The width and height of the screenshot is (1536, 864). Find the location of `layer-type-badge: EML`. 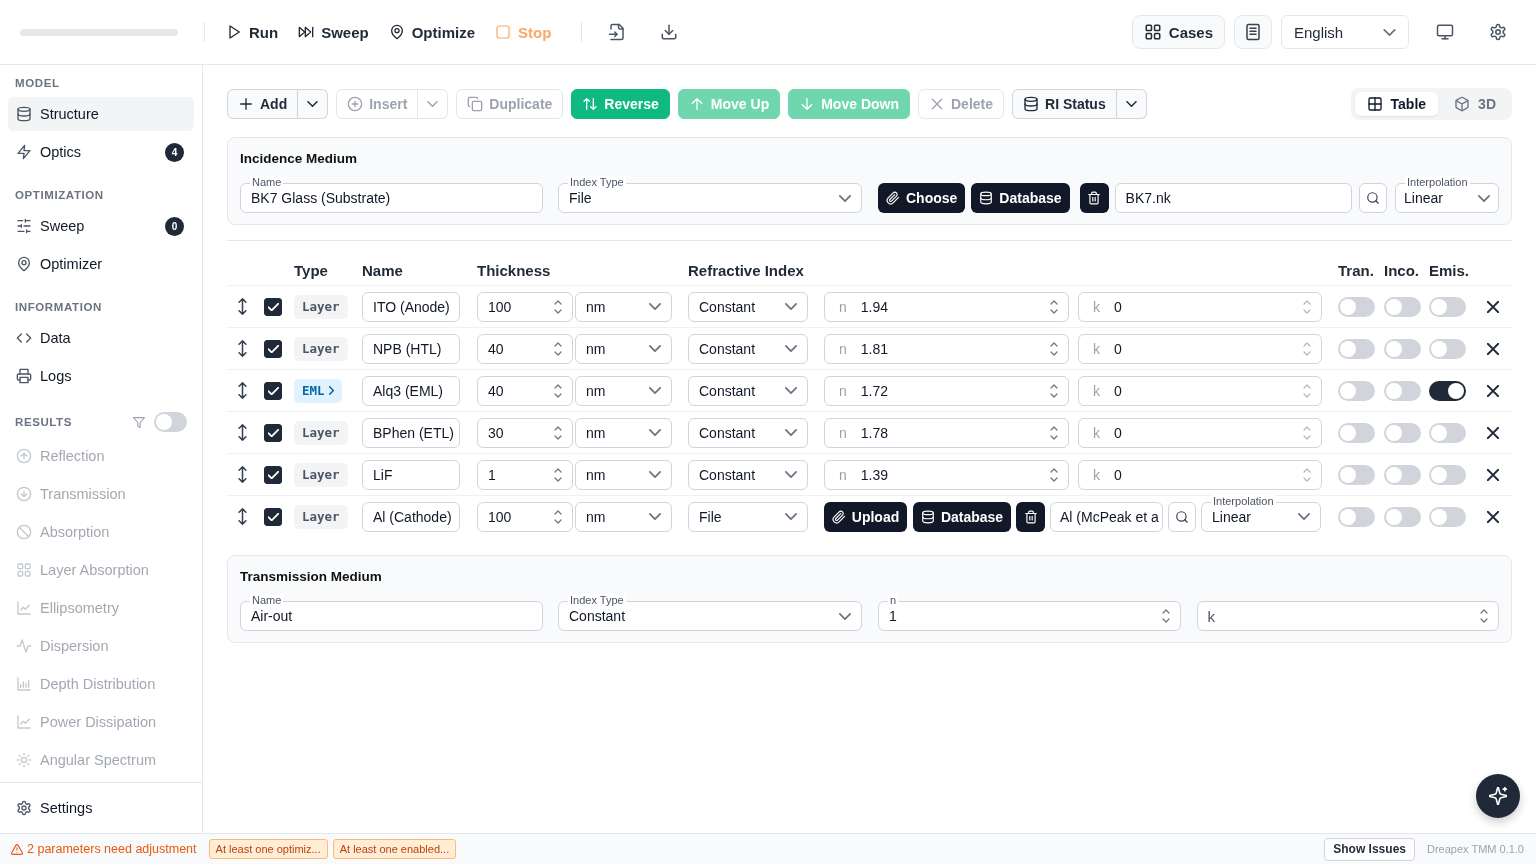

layer-type-badge: EML is located at coordinates (318, 390).